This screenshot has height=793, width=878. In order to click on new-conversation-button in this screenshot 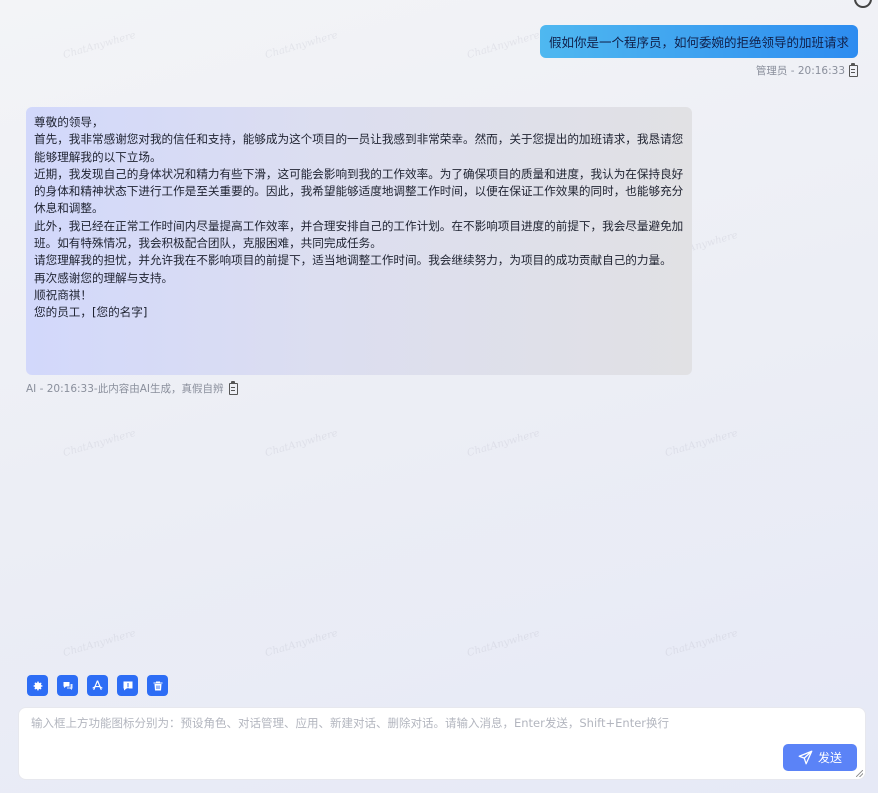, I will do `click(127, 685)`.